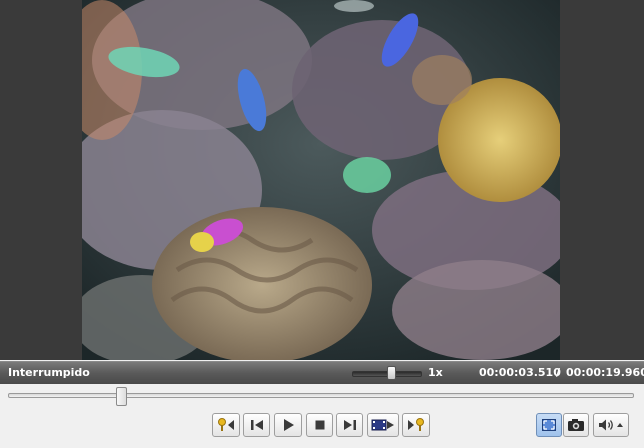 Image resolution: width=644 pixels, height=448 pixels. I want to click on play-icon, so click(289, 425).